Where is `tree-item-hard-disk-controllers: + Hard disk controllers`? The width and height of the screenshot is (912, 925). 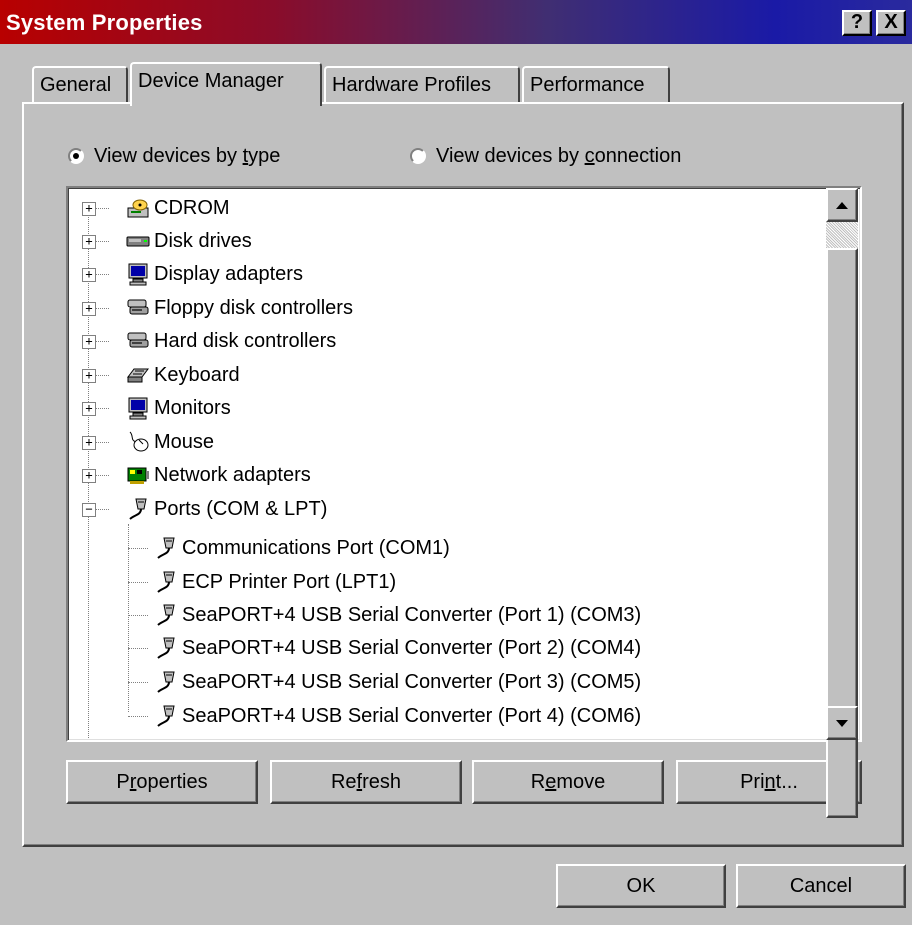 tree-item-hard-disk-controllers: + Hard disk controllers is located at coordinates (209, 341).